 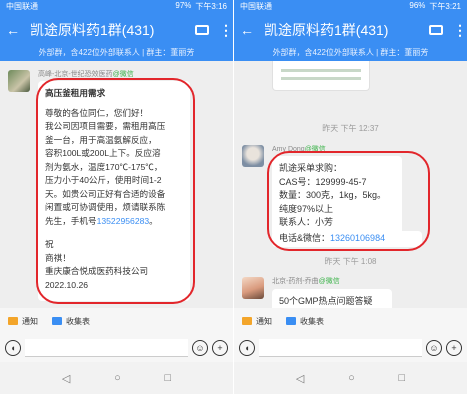 What do you see at coordinates (116, 6) in the screenshot?
I see `status-bar: 中国联通 97% 下午3:16` at bounding box center [116, 6].